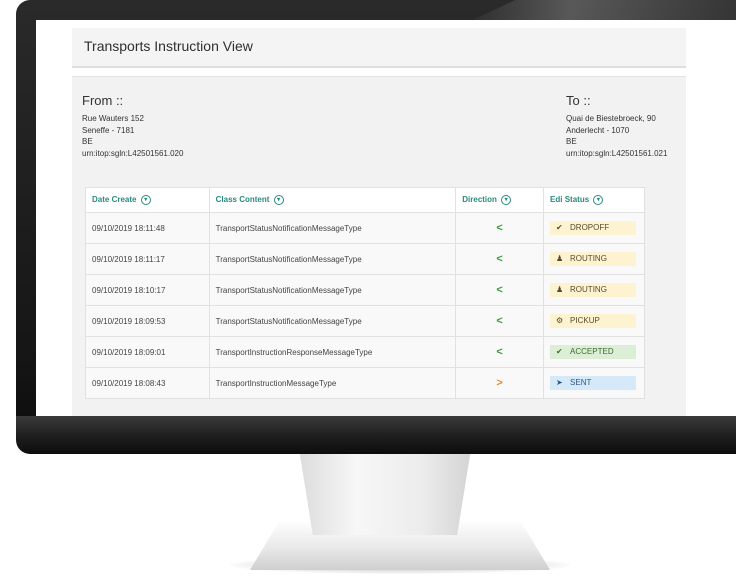 The image size is (736, 584). I want to click on cell-date: 09/10/2019 18:11:17, so click(147, 259).